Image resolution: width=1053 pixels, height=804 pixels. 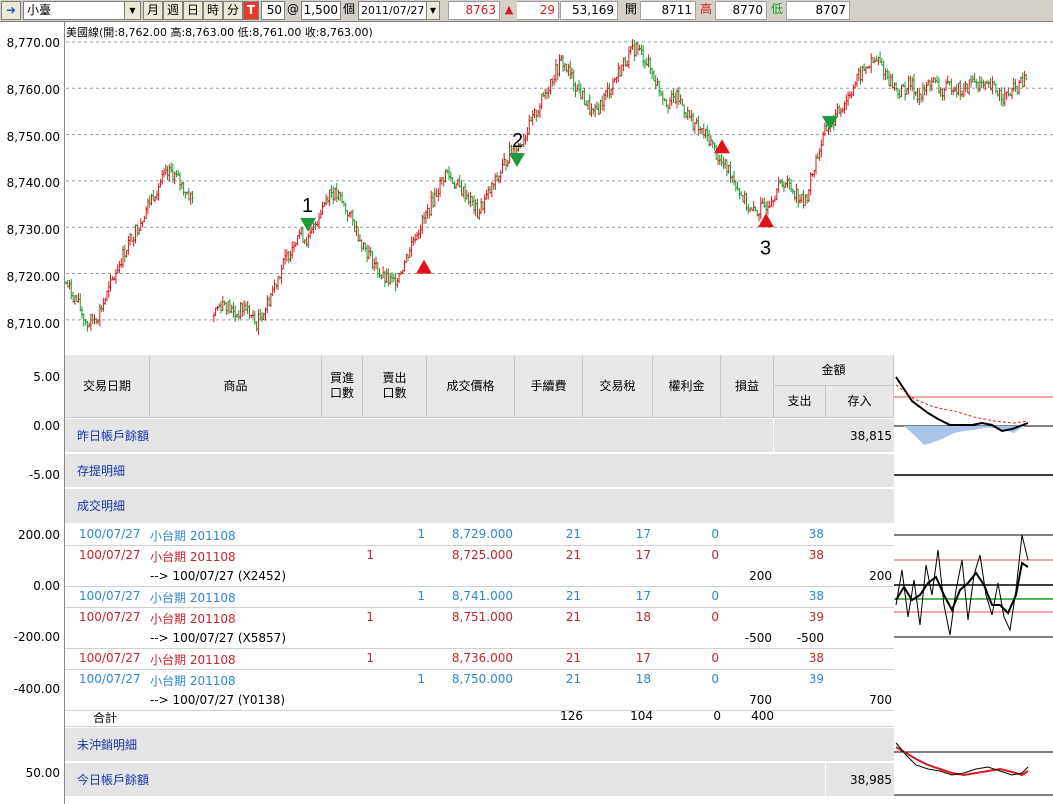 What do you see at coordinates (479, 780) in the screenshot?
I see `today-balance-row: 今日帳戶餘額 38,985` at bounding box center [479, 780].